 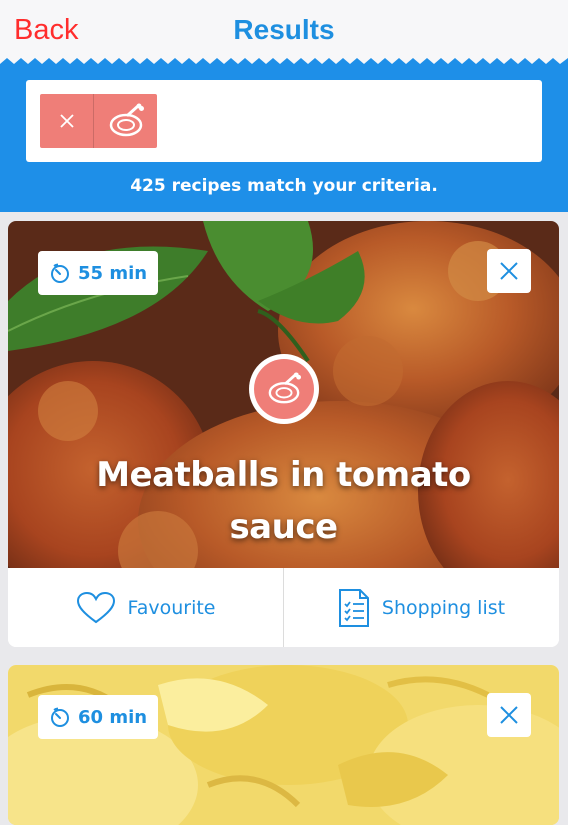 I want to click on cooking-time-badge: 60 min, so click(x=98, y=717).